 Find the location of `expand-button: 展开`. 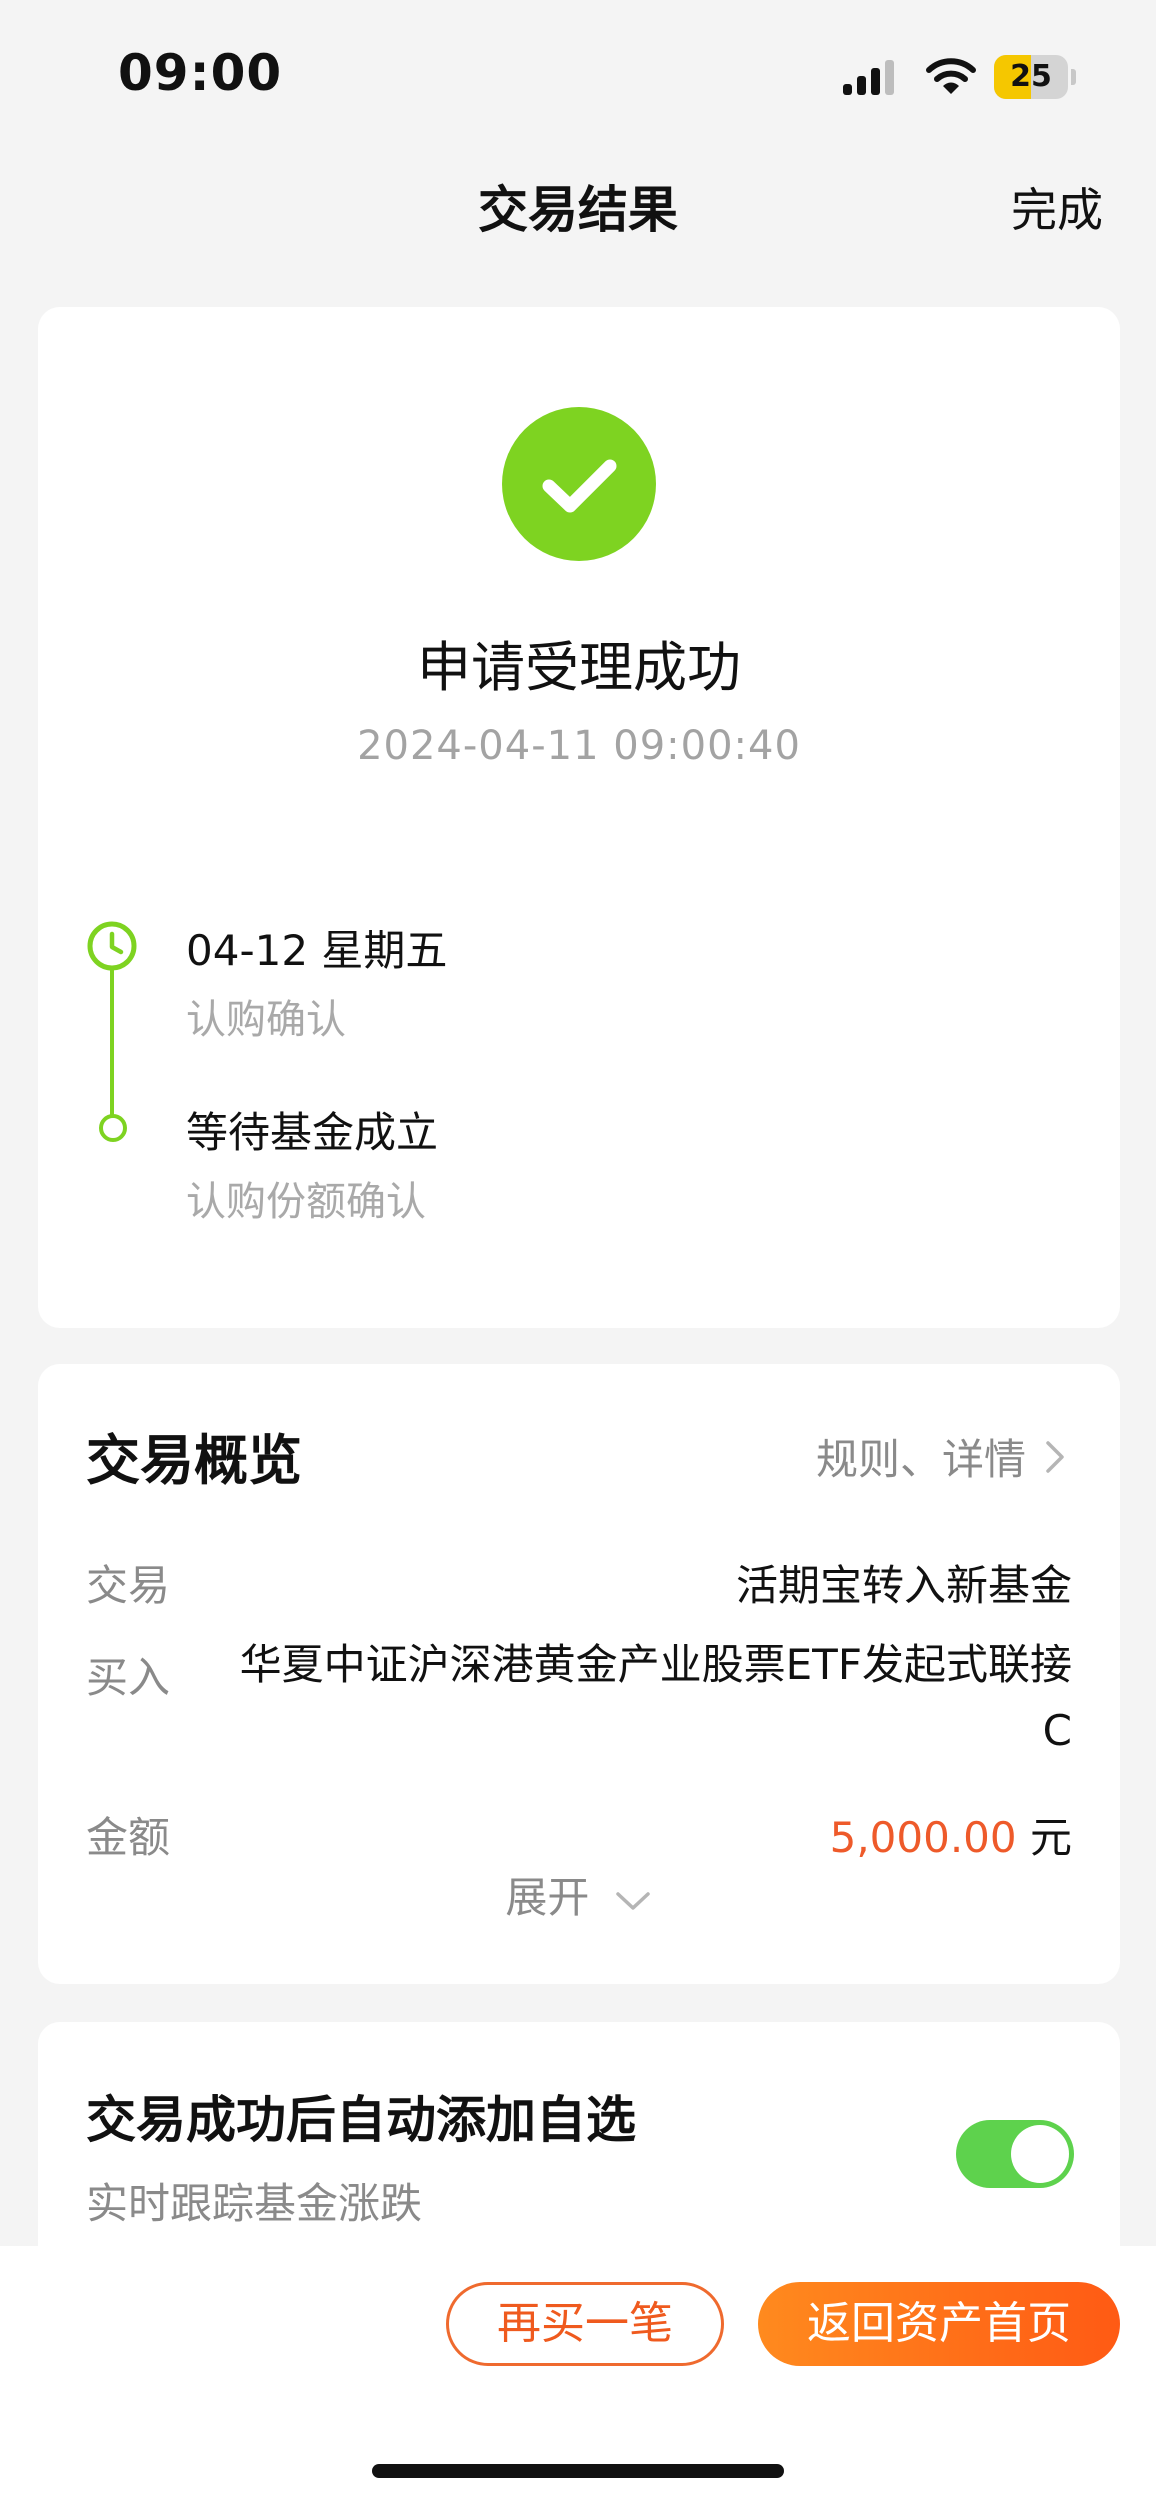

expand-button: 展开 is located at coordinates (579, 1894).